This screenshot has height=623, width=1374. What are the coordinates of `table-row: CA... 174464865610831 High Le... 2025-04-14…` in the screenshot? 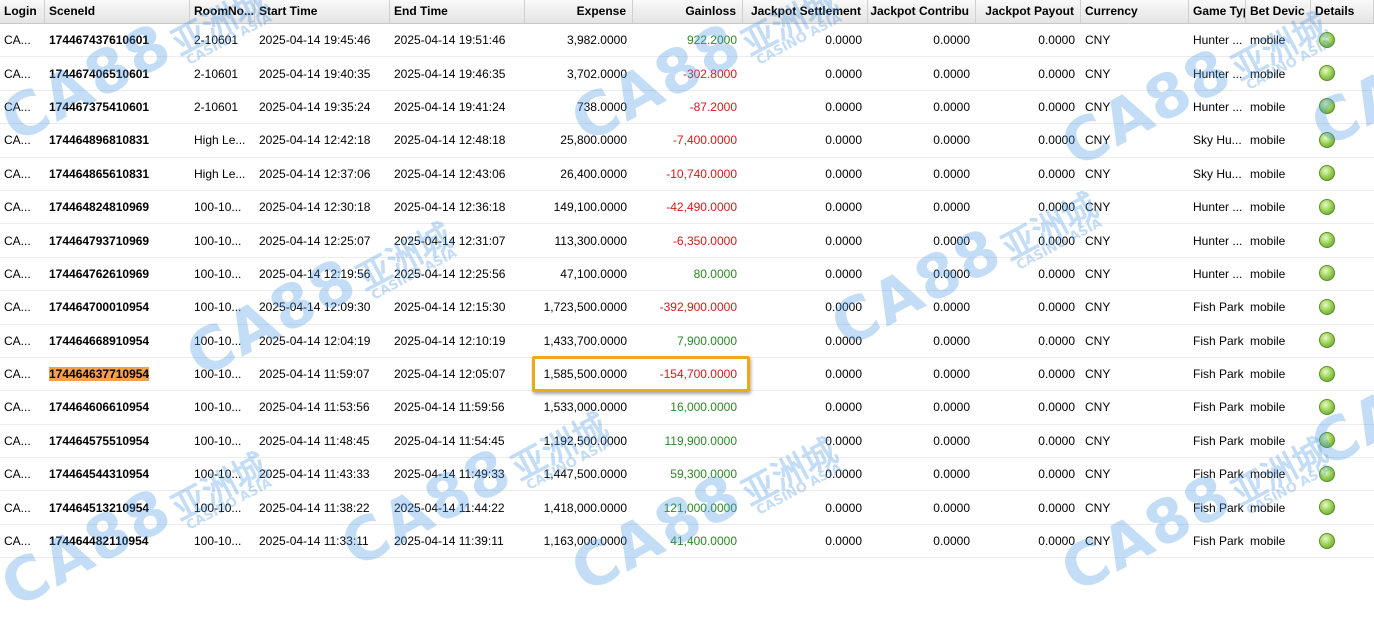 It's located at (687, 174).